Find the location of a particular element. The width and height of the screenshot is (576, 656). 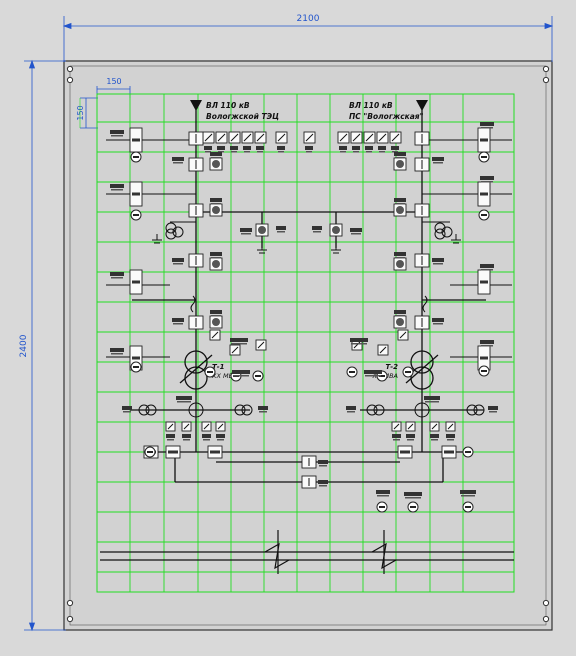

left-line-subtitle: Вологжской ТЭЦ is located at coordinates (242, 116).